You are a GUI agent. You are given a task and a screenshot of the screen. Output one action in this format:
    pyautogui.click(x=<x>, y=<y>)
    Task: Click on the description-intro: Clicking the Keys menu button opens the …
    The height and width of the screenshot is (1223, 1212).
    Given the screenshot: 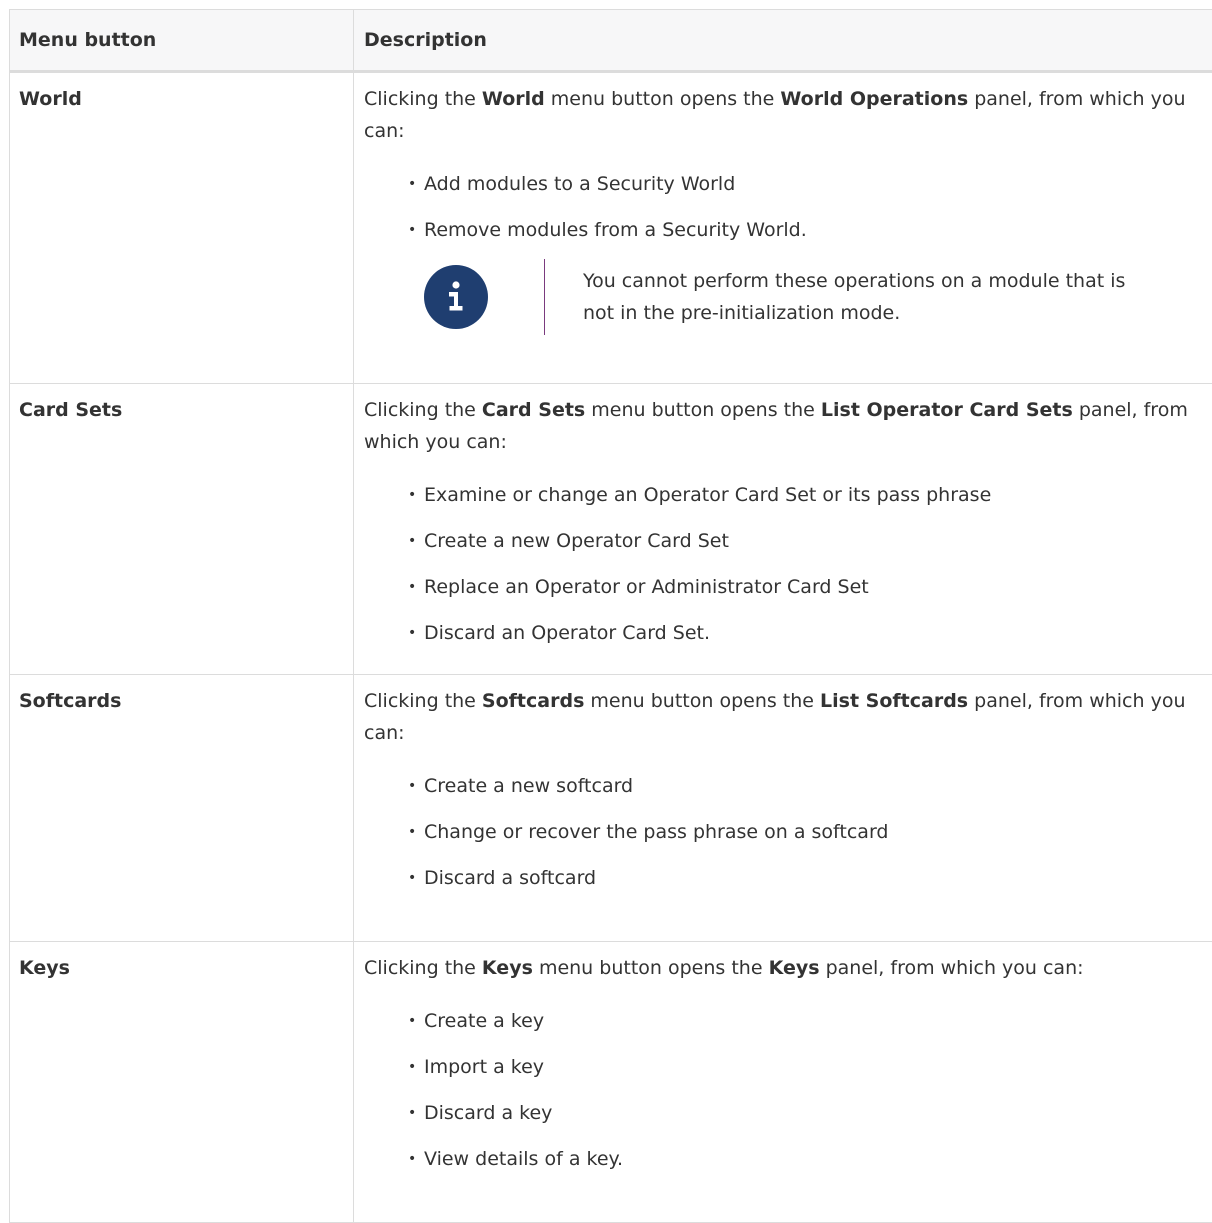 What is the action you would take?
    pyautogui.click(x=783, y=968)
    